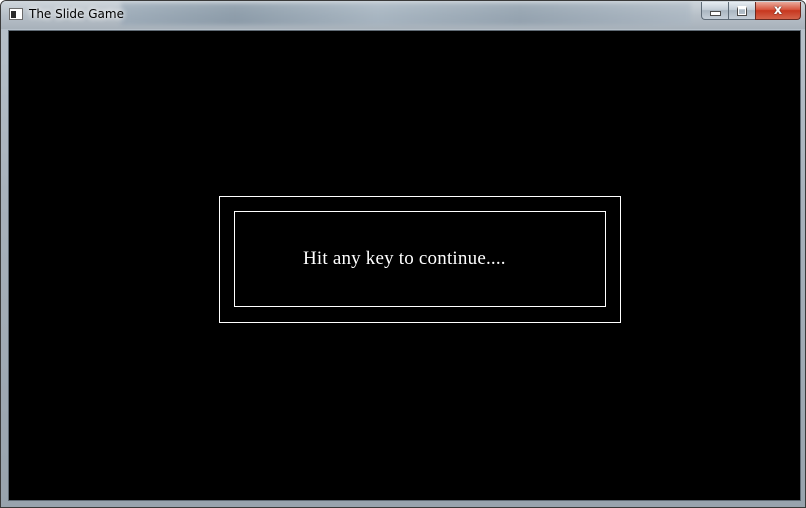  Describe the element at coordinates (16, 14) in the screenshot. I see `app-window-icon` at that location.